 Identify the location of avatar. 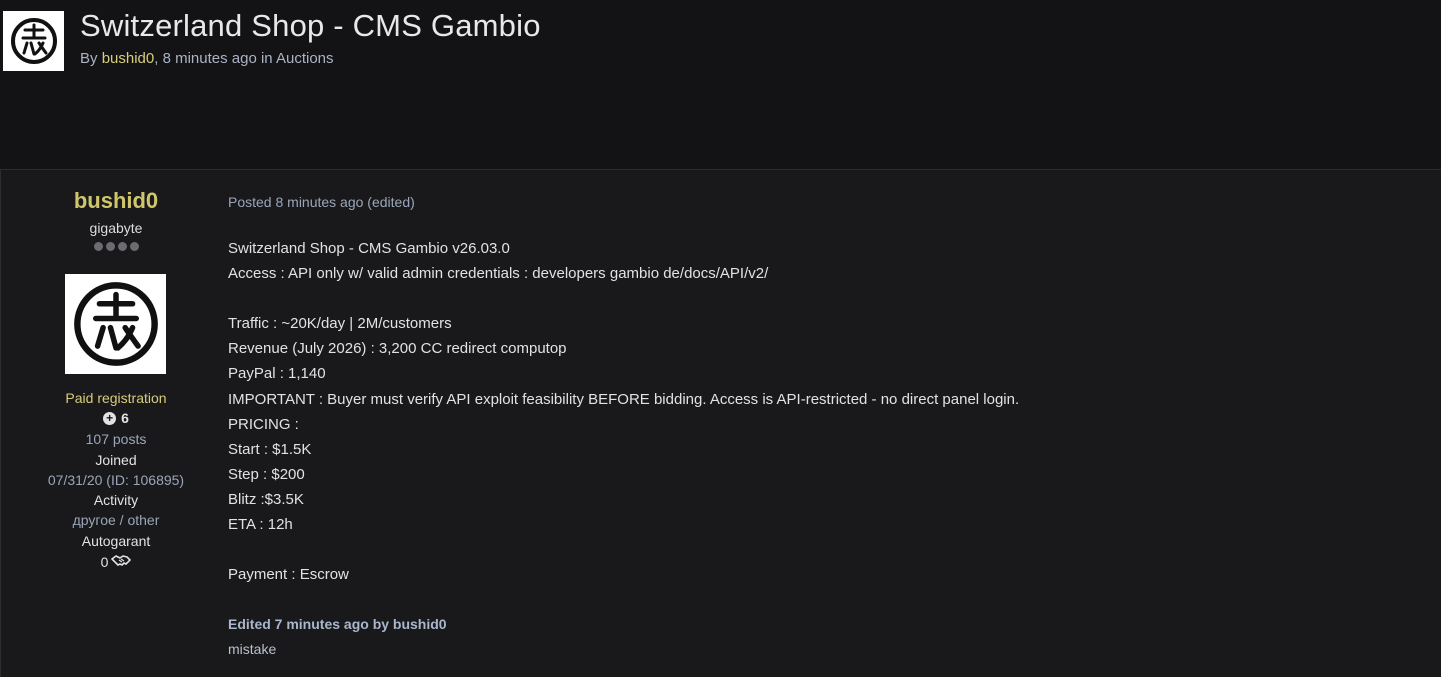
(115, 324).